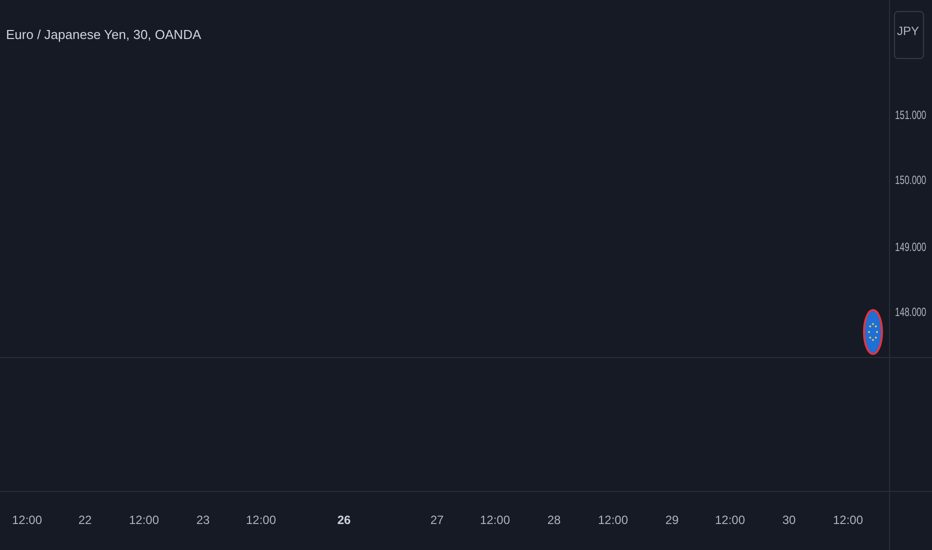 The height and width of the screenshot is (550, 932). I want to click on time-label: 27, so click(437, 520).